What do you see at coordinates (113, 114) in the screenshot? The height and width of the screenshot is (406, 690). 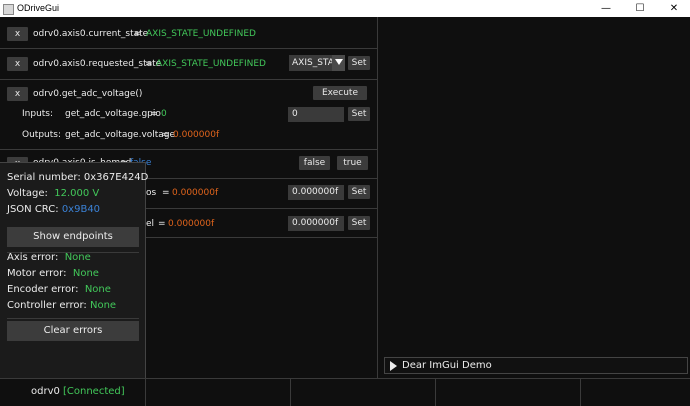 I see `input-gpio-name: get_adc_voltage.gpio` at bounding box center [113, 114].